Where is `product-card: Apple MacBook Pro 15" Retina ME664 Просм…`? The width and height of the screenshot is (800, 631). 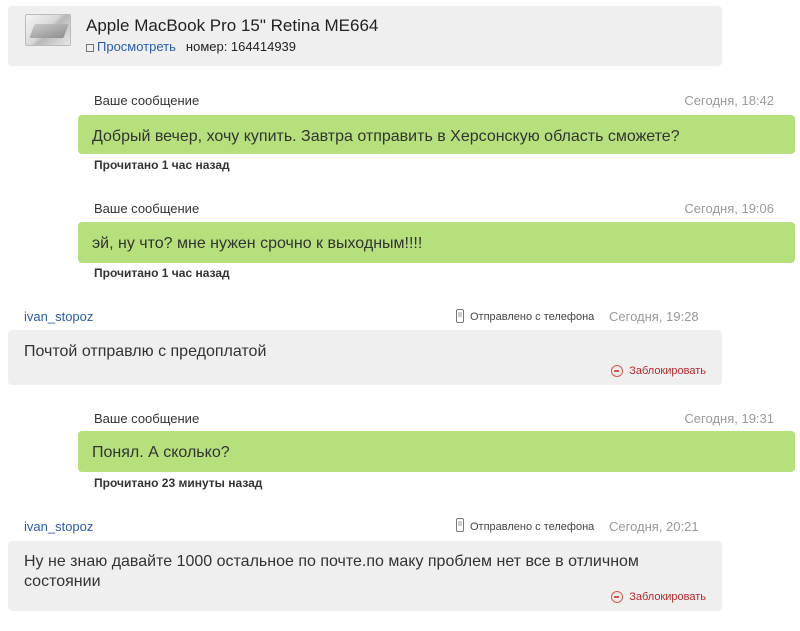 product-card: Apple MacBook Pro 15" Retina ME664 Просм… is located at coordinates (365, 36).